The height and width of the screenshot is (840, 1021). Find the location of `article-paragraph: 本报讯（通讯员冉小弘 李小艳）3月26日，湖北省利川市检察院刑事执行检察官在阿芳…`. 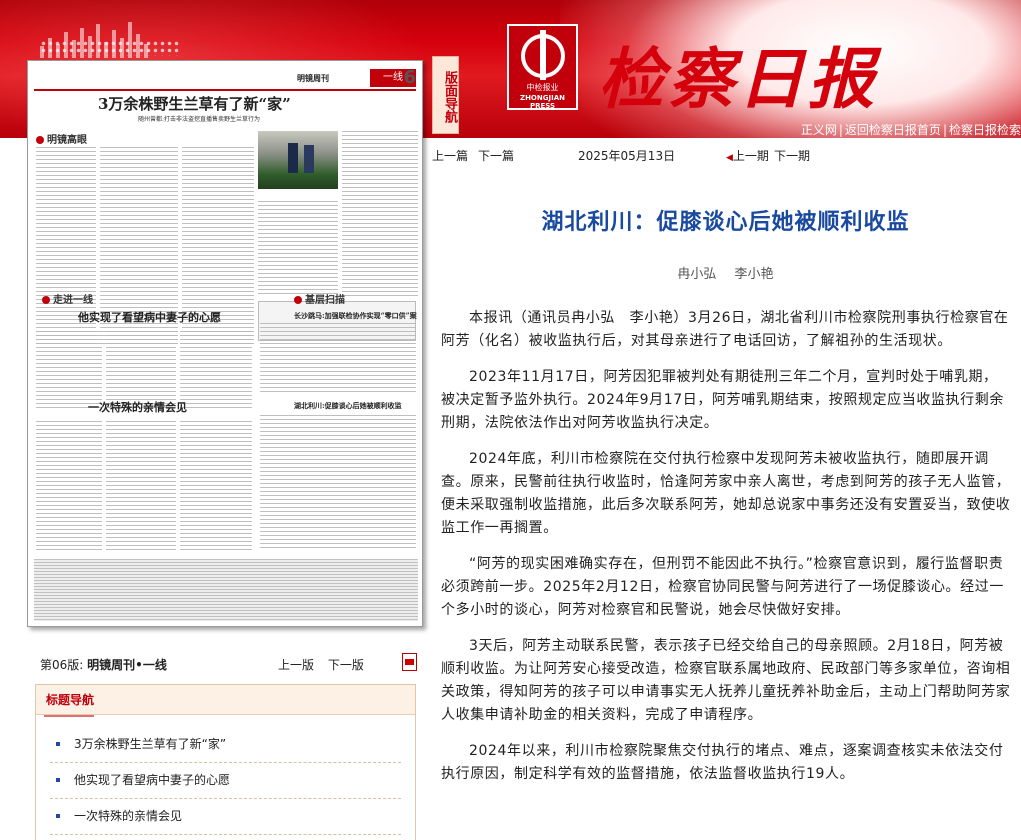

article-paragraph: 本报讯（通讯员冉小弘 李小艳）3月26日，湖北省利川市检察院刑事执行检察官在阿芳… is located at coordinates (725, 329).